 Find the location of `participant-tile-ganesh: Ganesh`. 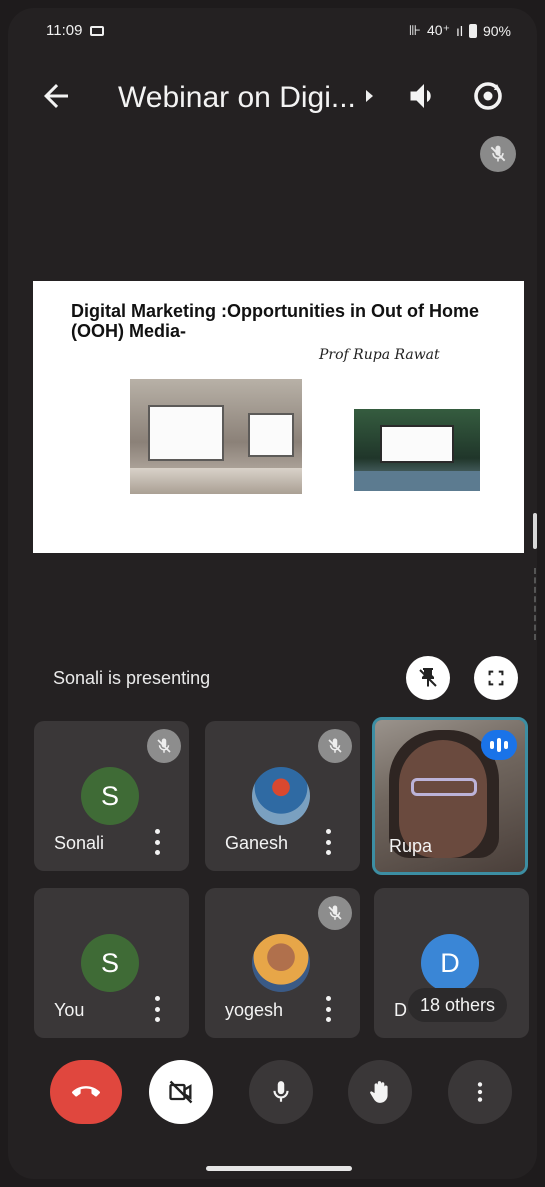

participant-tile-ganesh: Ganesh is located at coordinates (282, 796).